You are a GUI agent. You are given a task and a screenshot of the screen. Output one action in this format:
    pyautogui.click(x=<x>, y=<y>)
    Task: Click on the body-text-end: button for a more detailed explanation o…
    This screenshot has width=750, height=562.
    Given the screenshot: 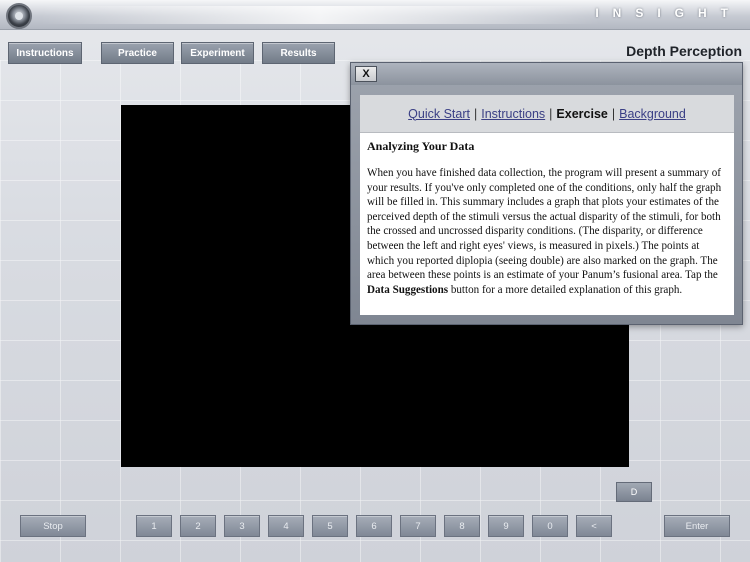 What is the action you would take?
    pyautogui.click(x=565, y=289)
    